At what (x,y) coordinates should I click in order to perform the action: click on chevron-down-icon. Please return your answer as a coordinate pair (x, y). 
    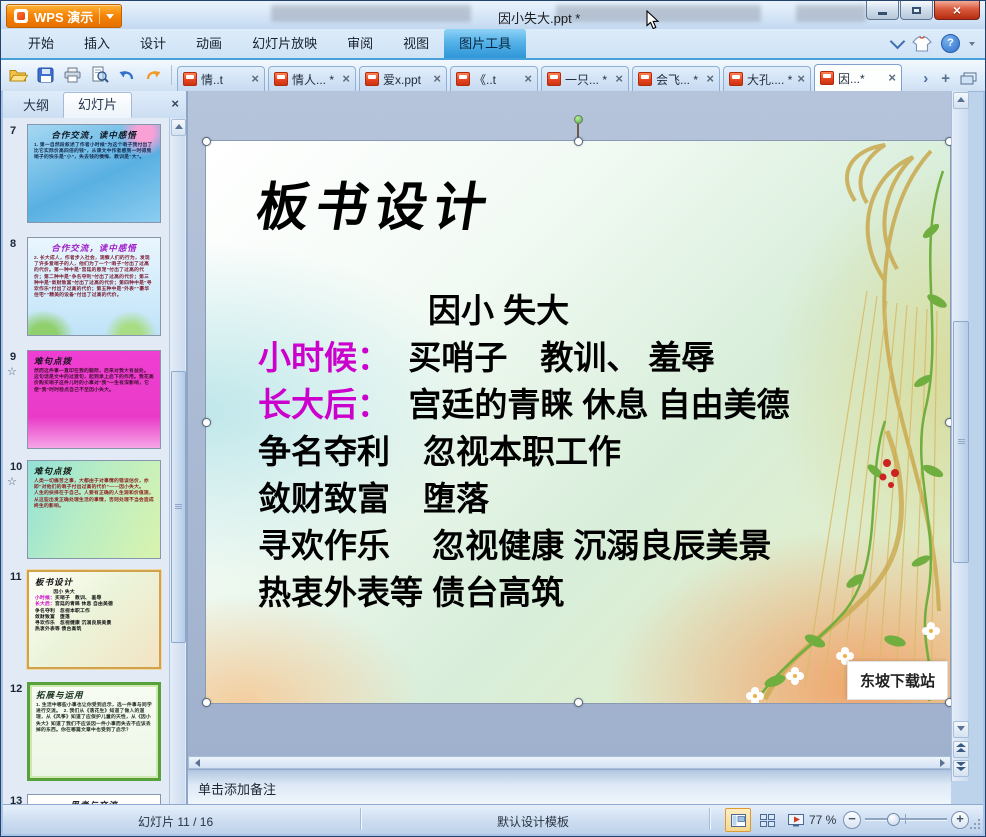
    Looking at the image, I should click on (110, 16).